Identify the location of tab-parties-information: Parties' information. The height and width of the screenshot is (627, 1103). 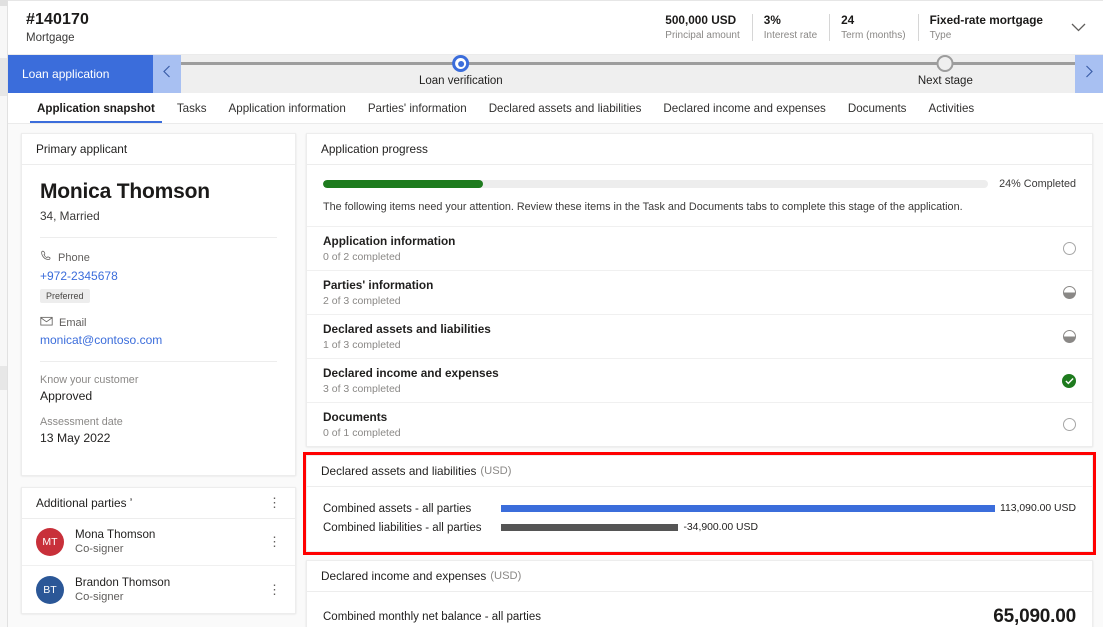
(417, 108).